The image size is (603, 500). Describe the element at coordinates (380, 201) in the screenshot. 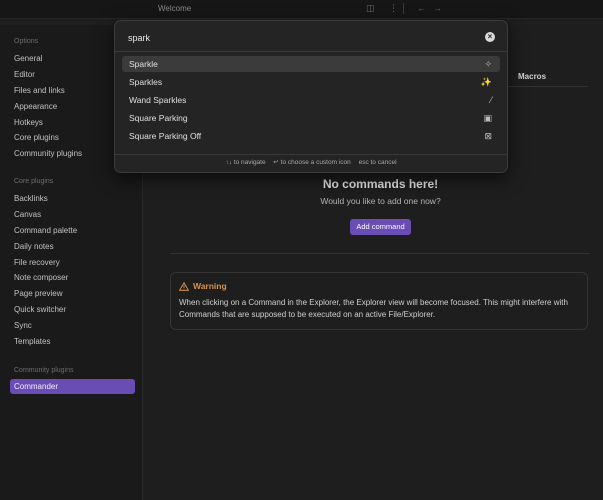

I see `empty-state-subtitle: Would you like to add one now?` at that location.